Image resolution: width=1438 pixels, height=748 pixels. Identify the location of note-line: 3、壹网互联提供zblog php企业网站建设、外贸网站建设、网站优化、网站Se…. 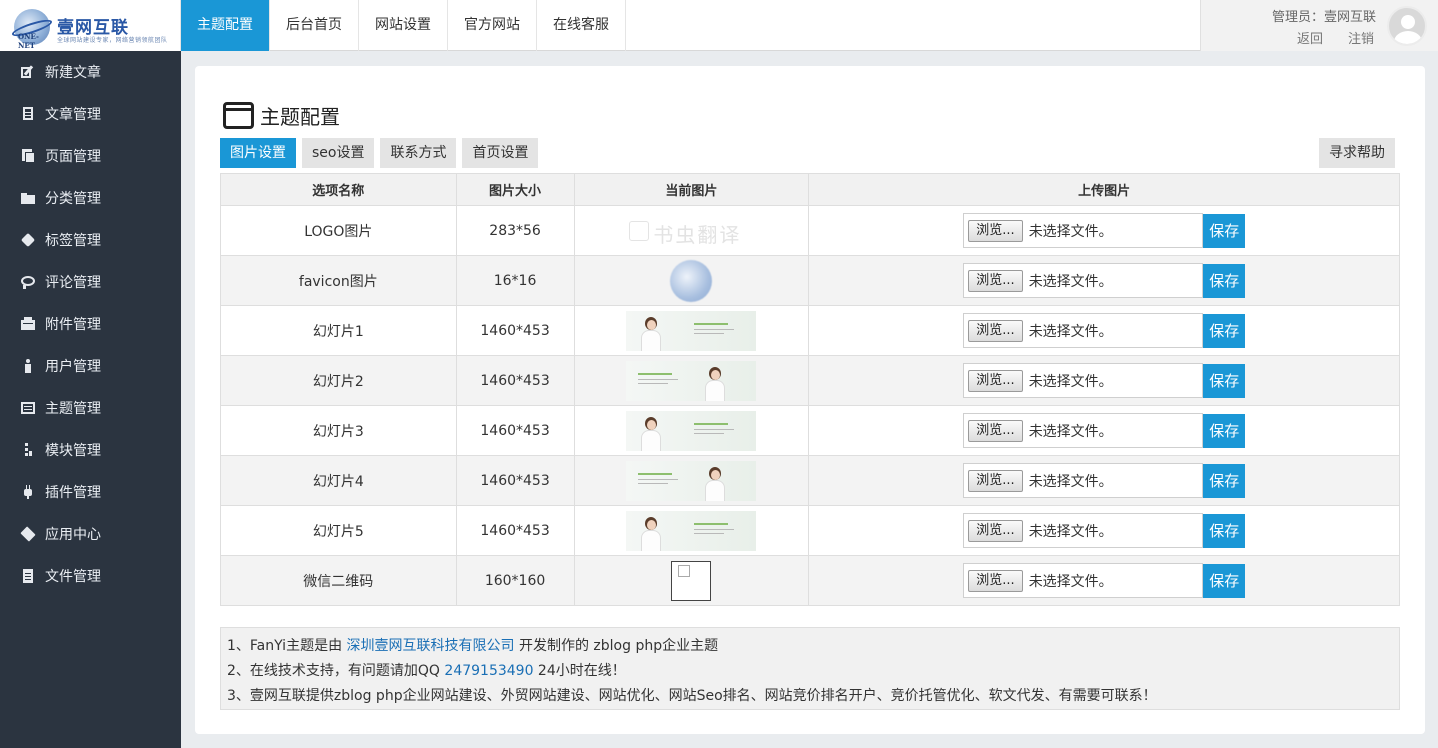
(692, 696).